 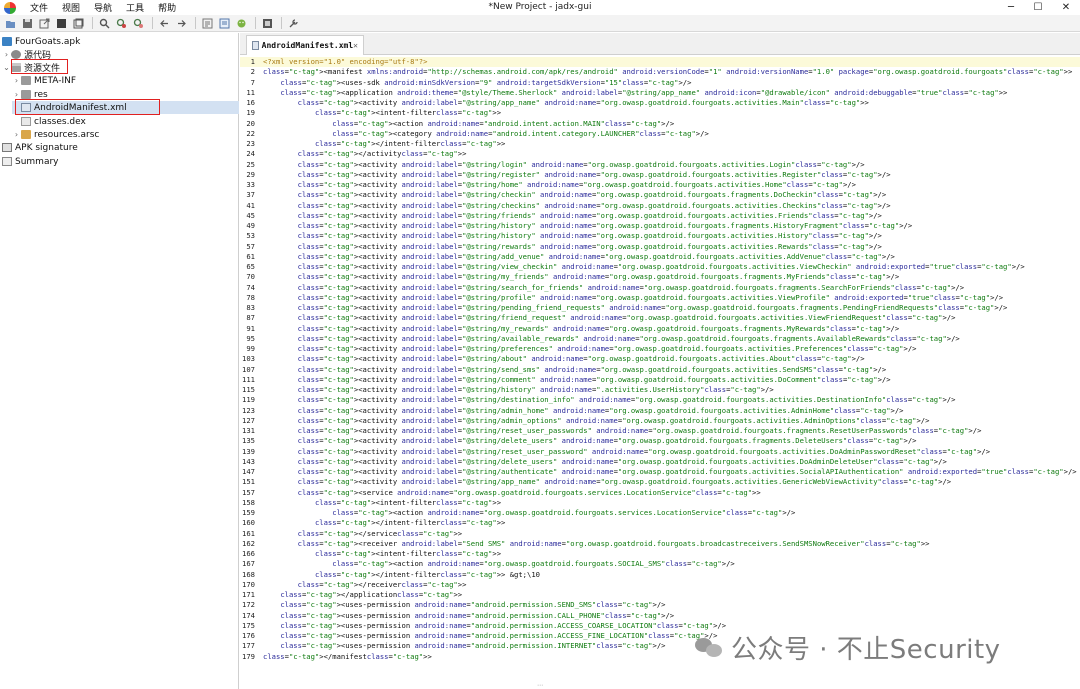 I want to click on maximize-button: ☐, so click(x=1038, y=7).